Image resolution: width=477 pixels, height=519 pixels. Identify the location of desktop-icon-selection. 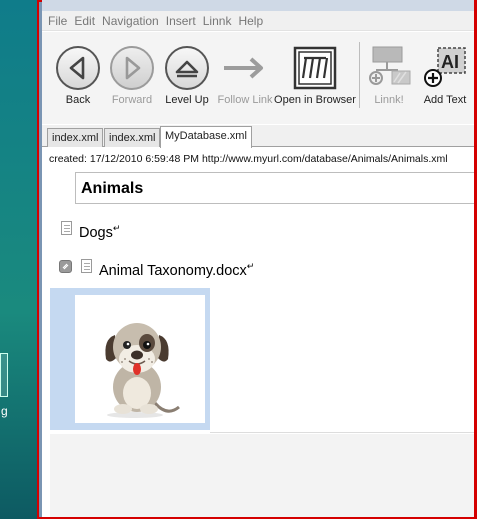
(4, 375).